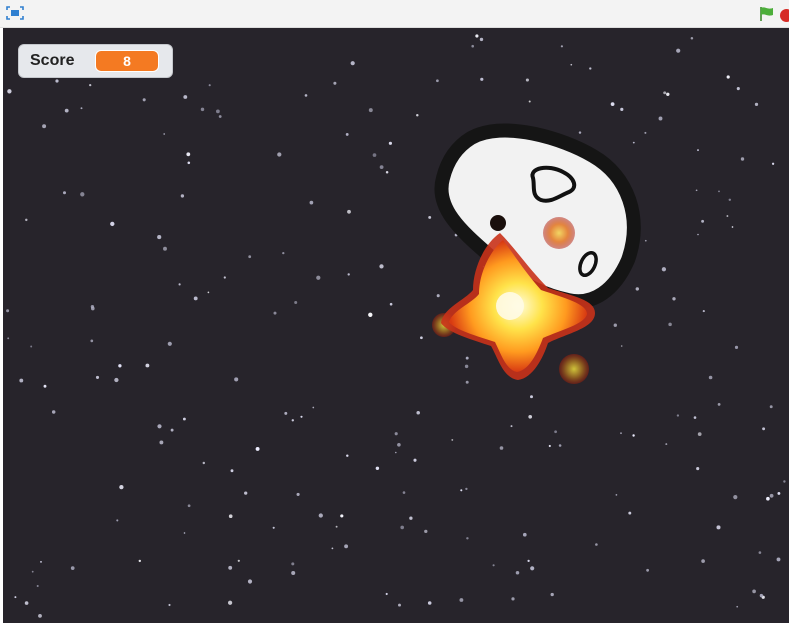 The width and height of the screenshot is (789, 623). Describe the element at coordinates (15, 13) in the screenshot. I see `fullscreen-icon` at that location.